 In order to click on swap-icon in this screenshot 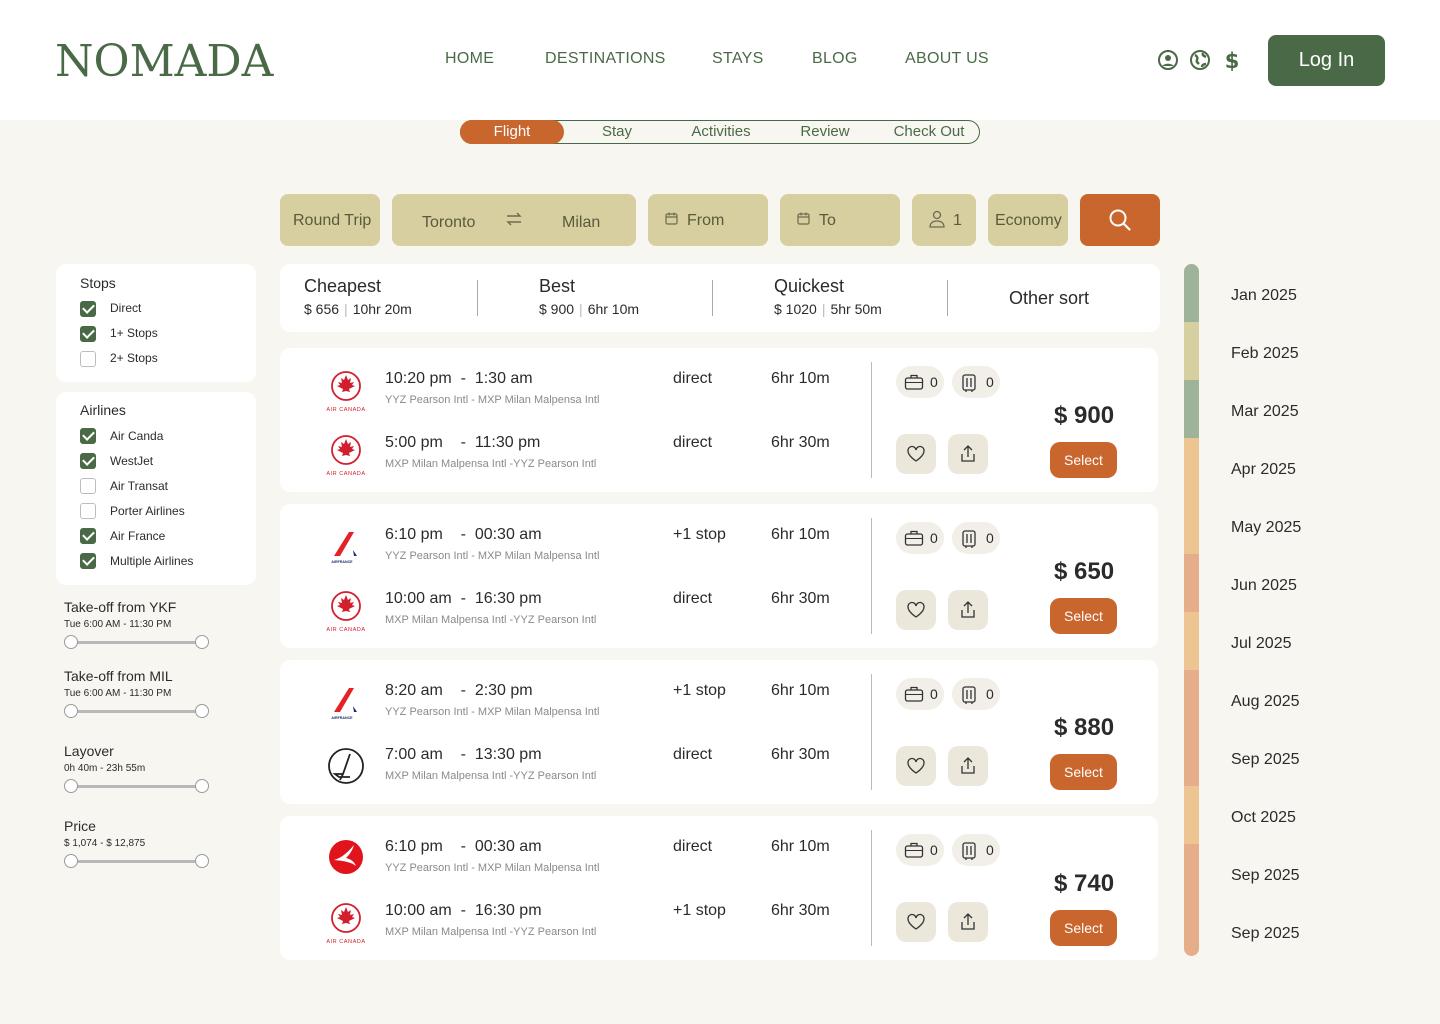, I will do `click(514, 219)`.